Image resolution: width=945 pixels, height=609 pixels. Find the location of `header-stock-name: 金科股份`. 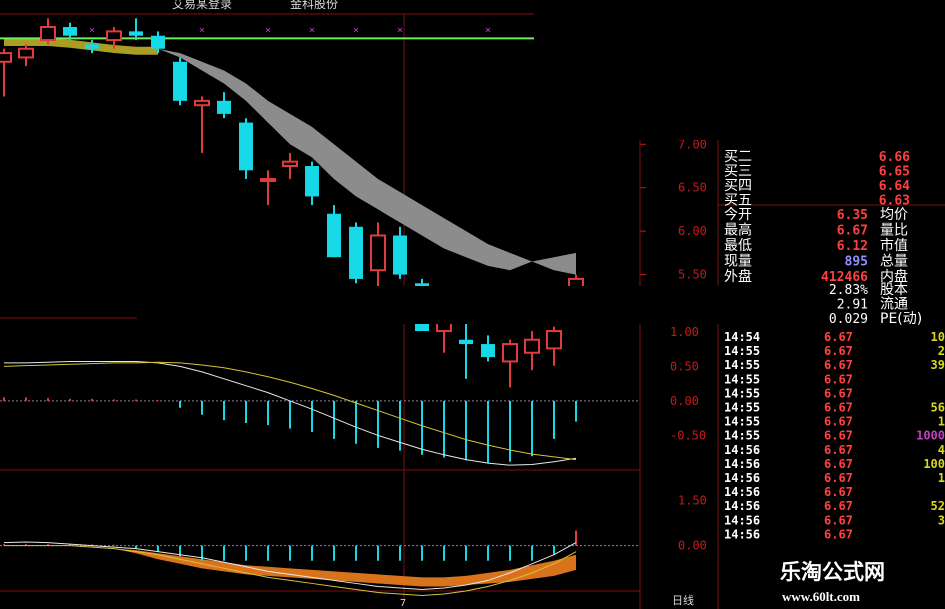

header-stock-name: 金科股份 is located at coordinates (314, 5).